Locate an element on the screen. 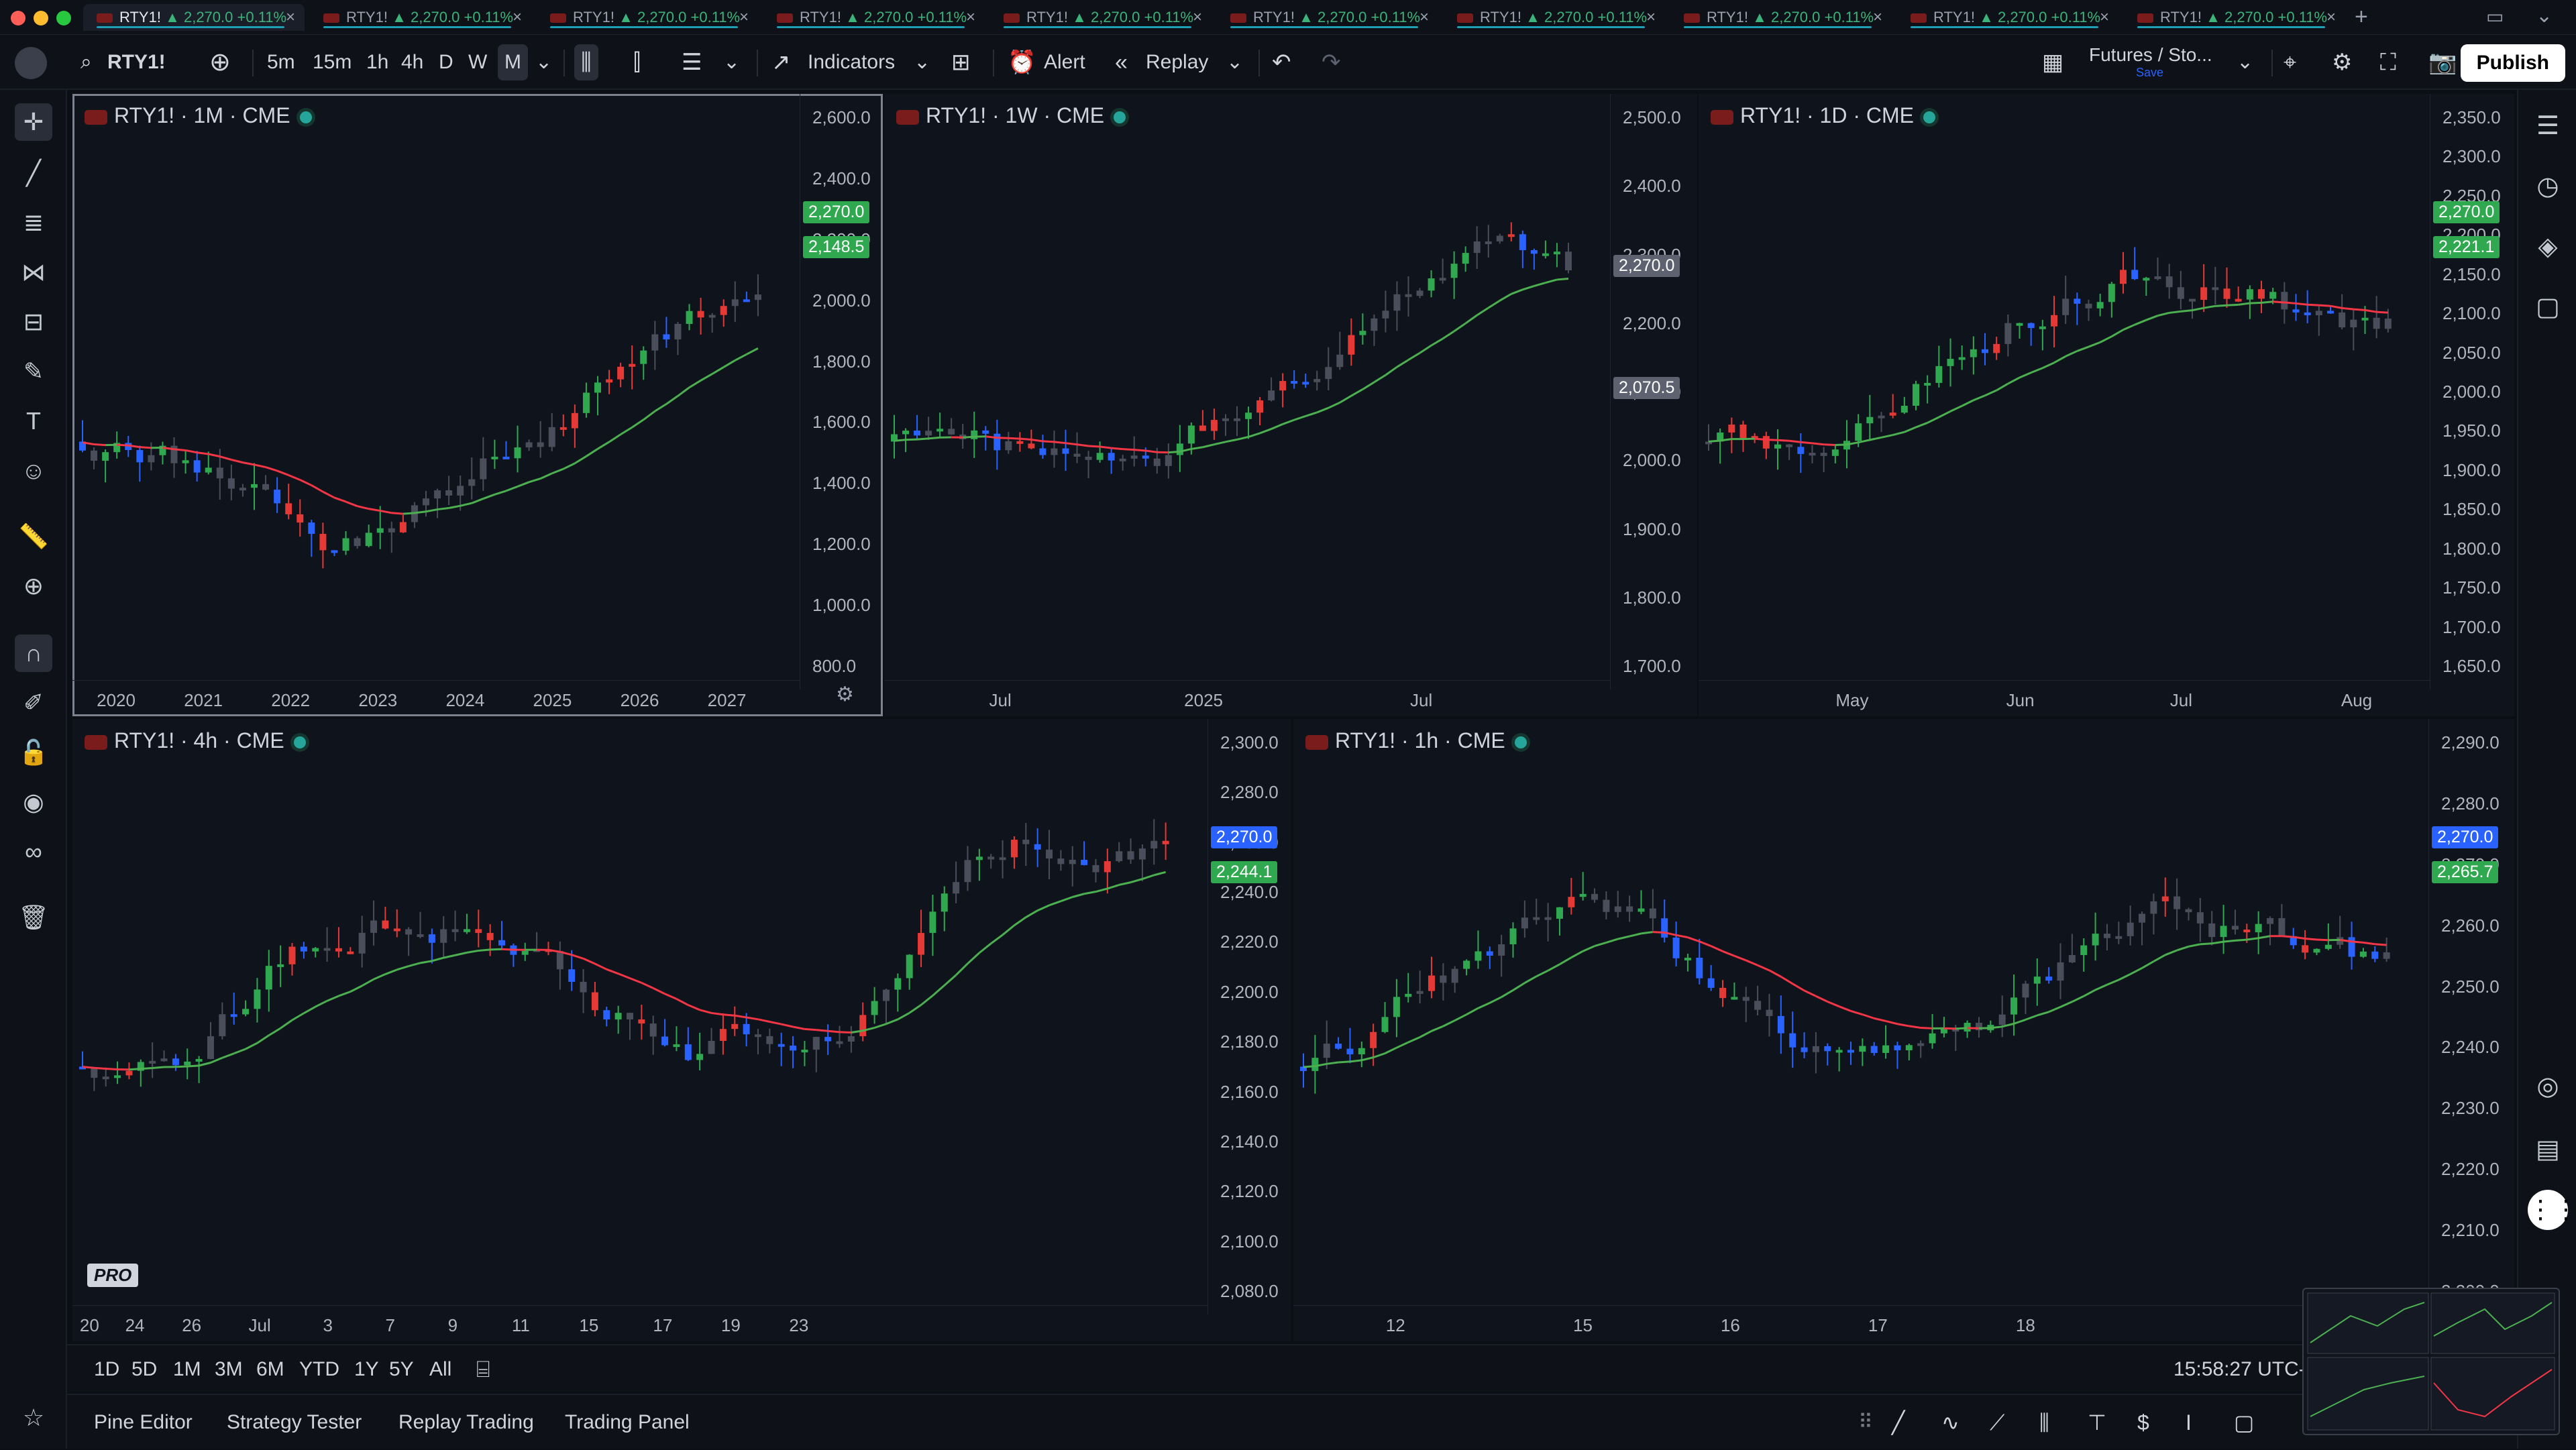 The width and height of the screenshot is (2576, 1450). trend-line-icon: ╱ is located at coordinates (1898, 1422).